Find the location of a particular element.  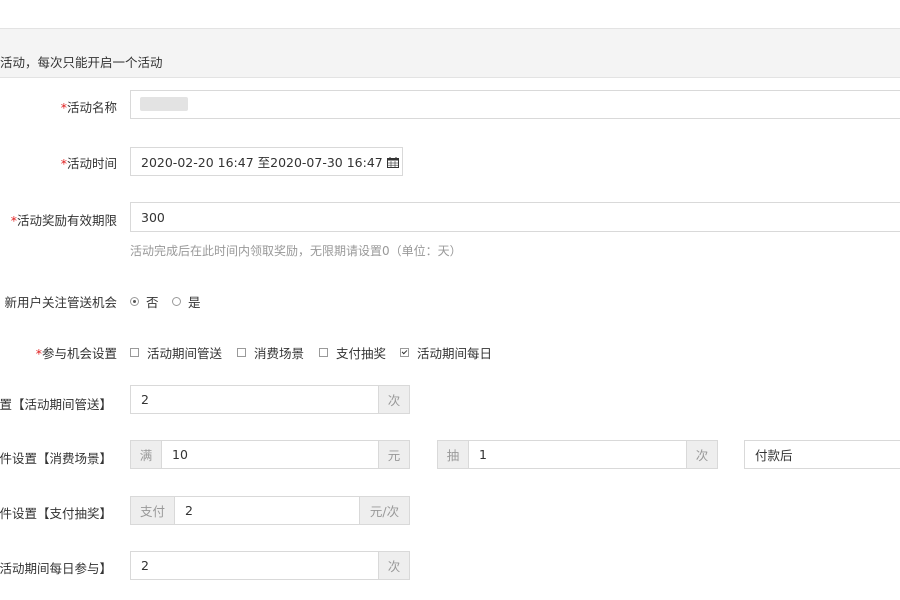

reward-validity-input: 300 is located at coordinates (515, 217).